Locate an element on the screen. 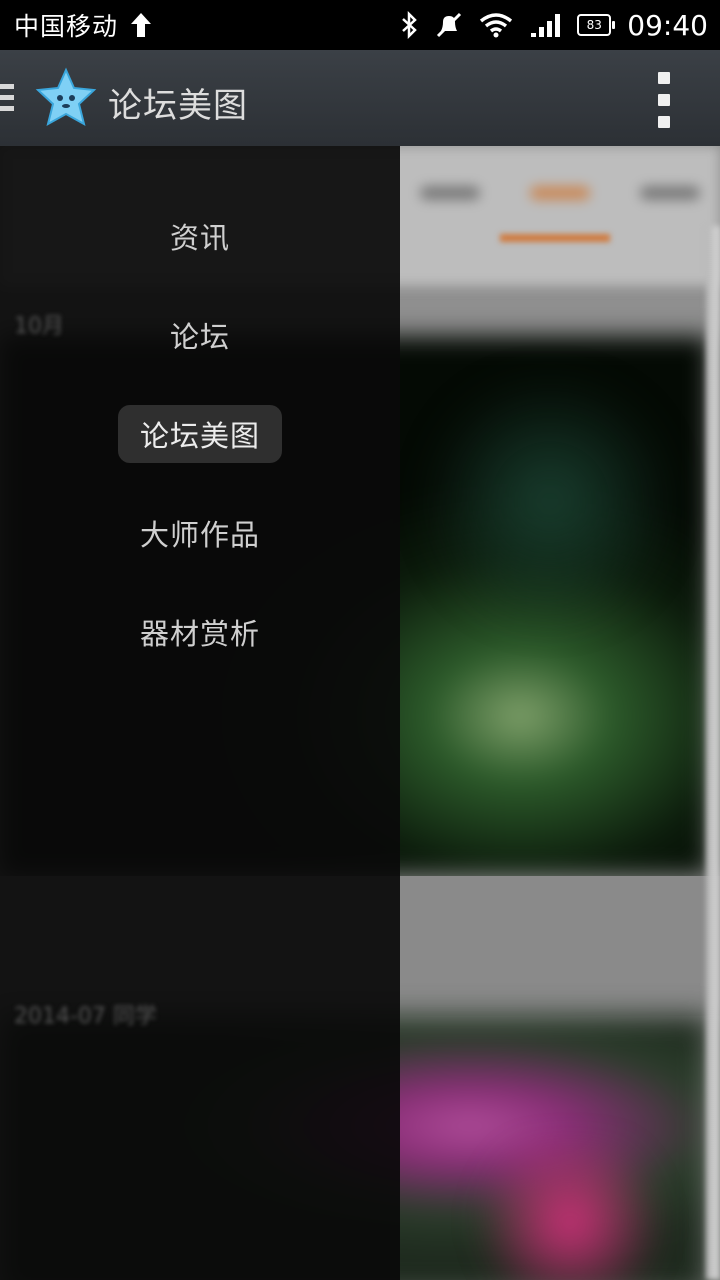 Image resolution: width=720 pixels, height=1280 pixels. mute-icon is located at coordinates (449, 25).